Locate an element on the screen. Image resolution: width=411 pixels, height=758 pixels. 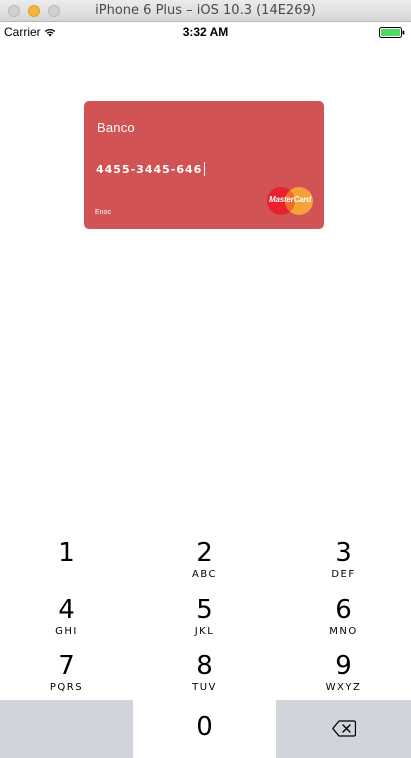
key-digit: 0 is located at coordinates (204, 727).